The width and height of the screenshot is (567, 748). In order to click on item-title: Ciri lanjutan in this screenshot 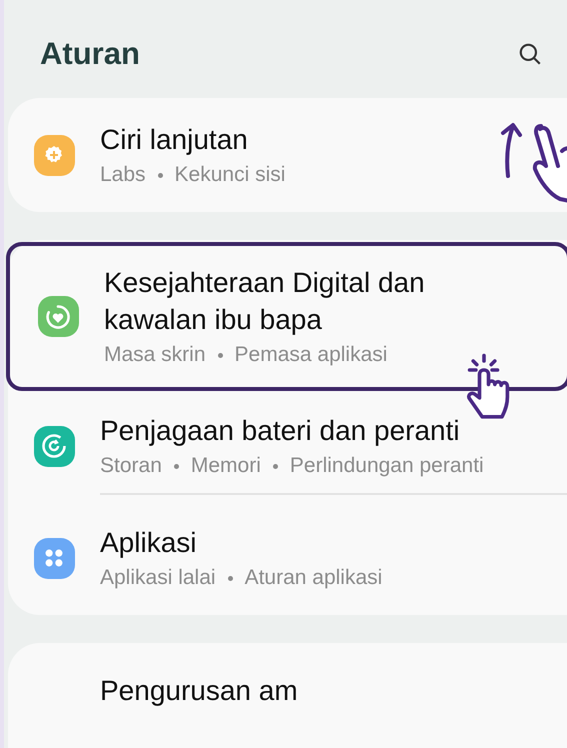, I will do `click(174, 140)`.